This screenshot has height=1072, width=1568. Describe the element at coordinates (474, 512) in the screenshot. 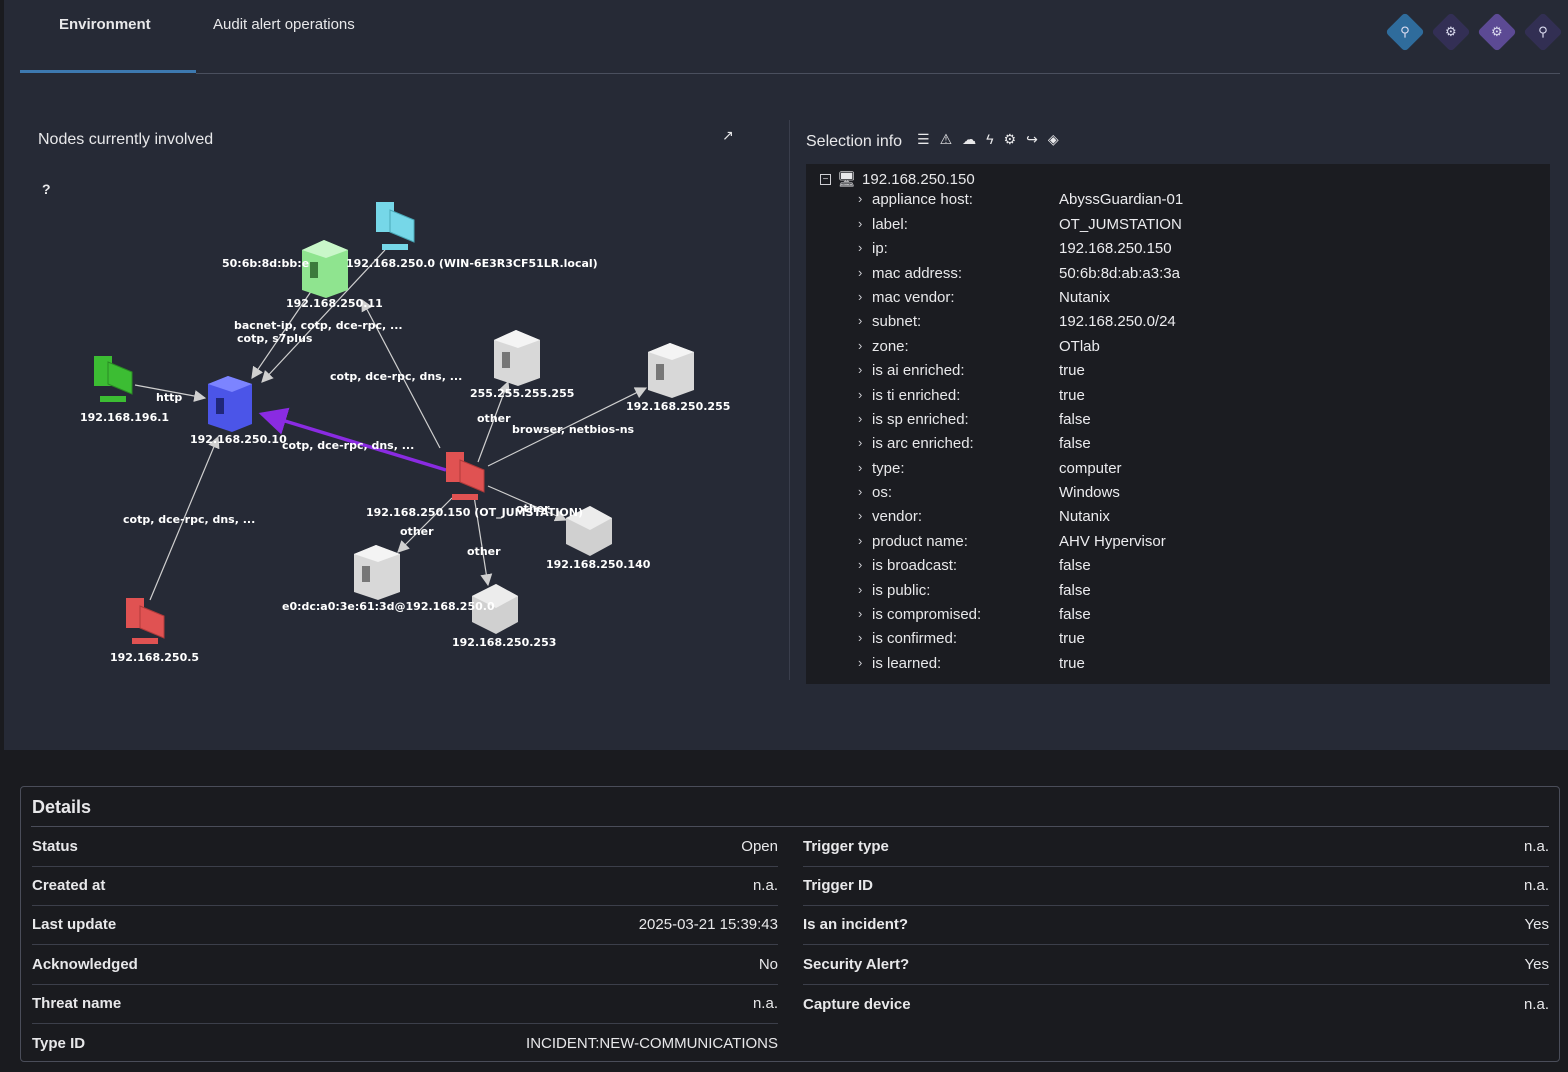

I see `node-label: 192.168.250.150 (OT_JUMSTATION)` at that location.